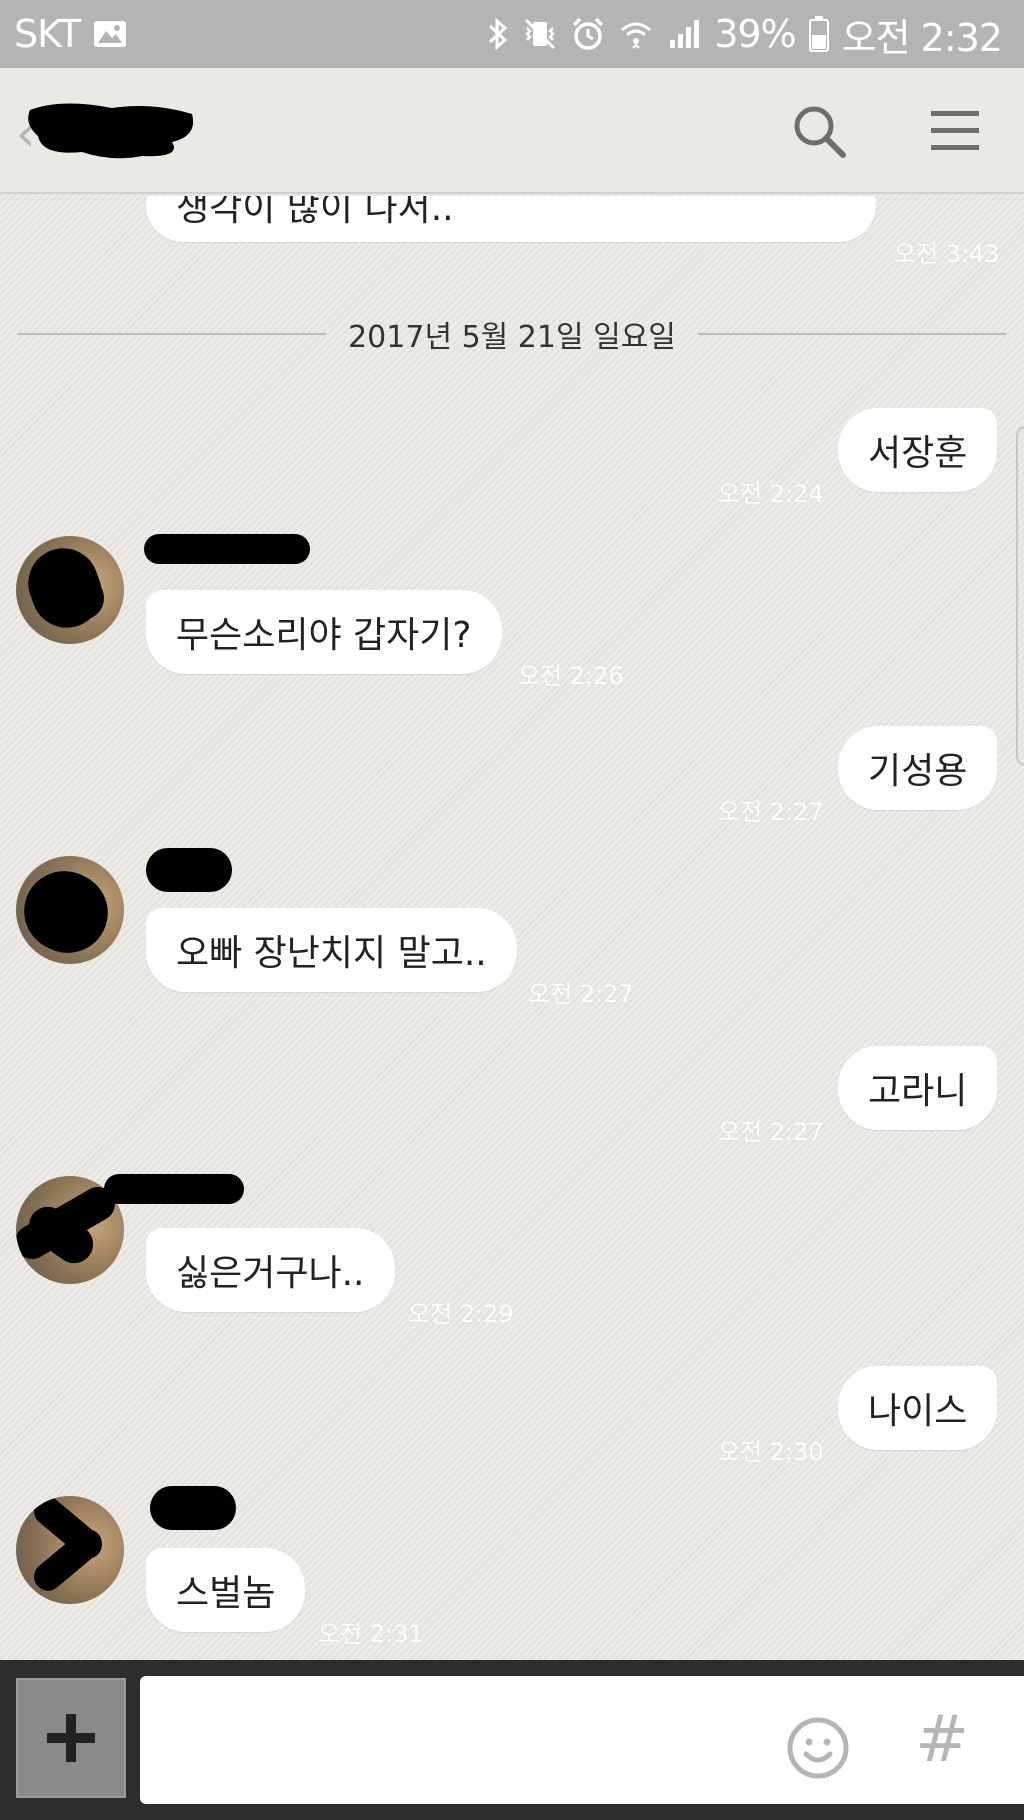 The image size is (1024, 1820). I want to click on date-line-right, so click(852, 334).